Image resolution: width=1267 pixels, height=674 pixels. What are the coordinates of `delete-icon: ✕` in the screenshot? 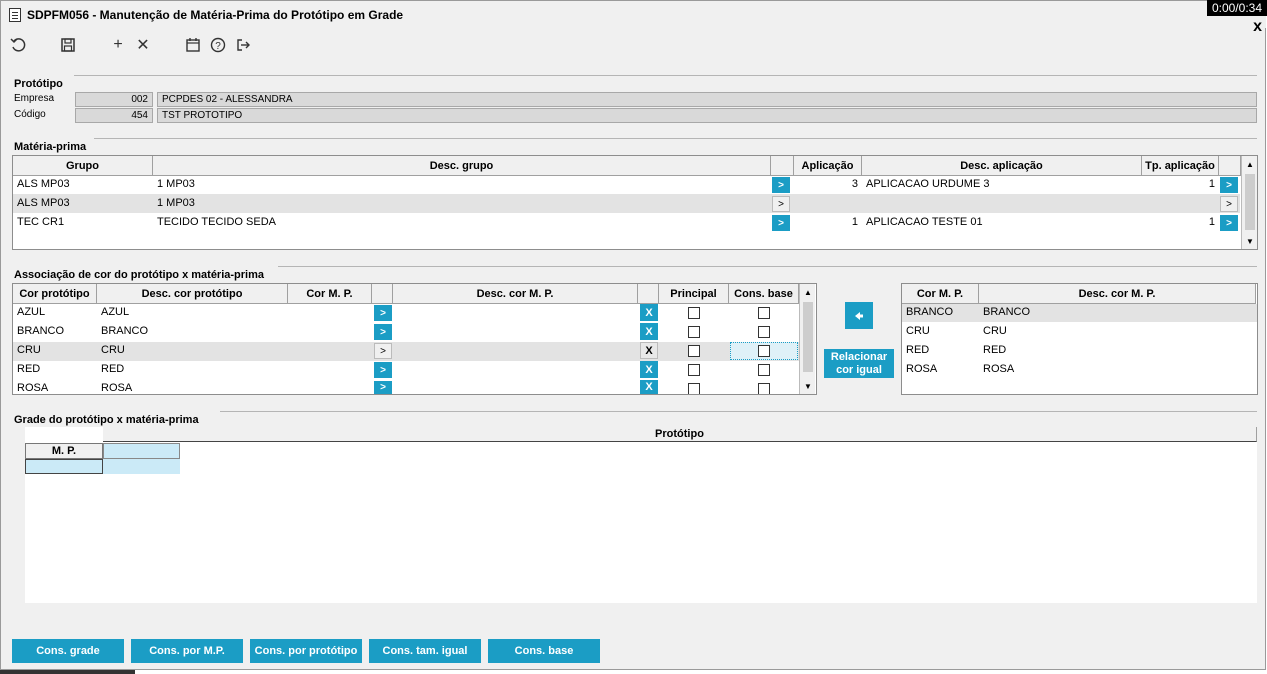 It's located at (143, 45).